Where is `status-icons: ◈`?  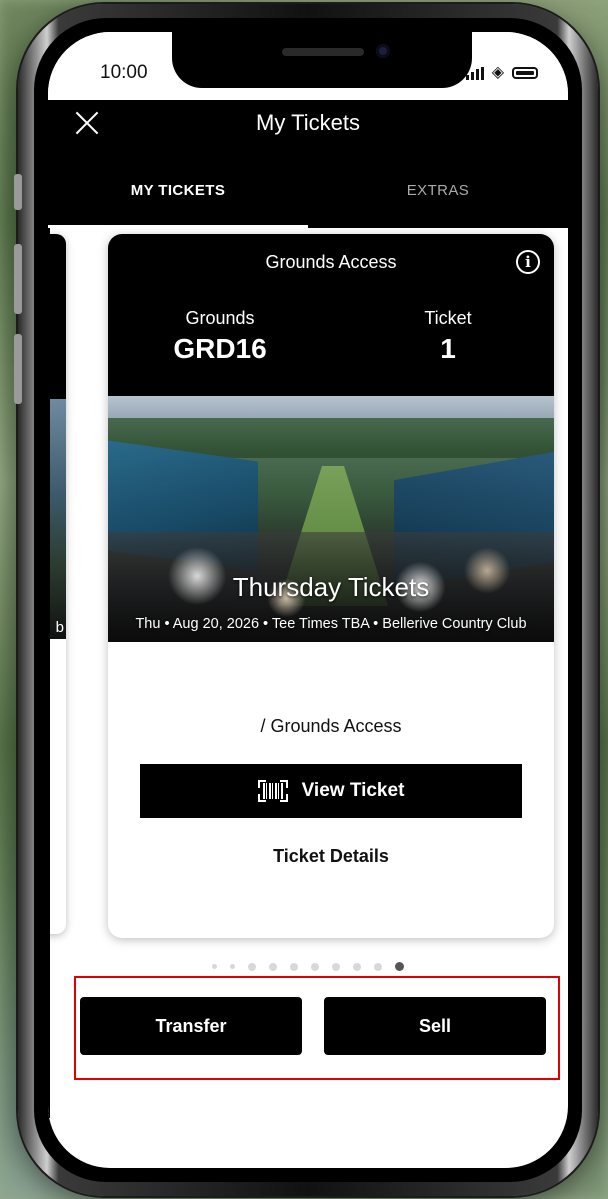 status-icons: ◈ is located at coordinates (501, 72).